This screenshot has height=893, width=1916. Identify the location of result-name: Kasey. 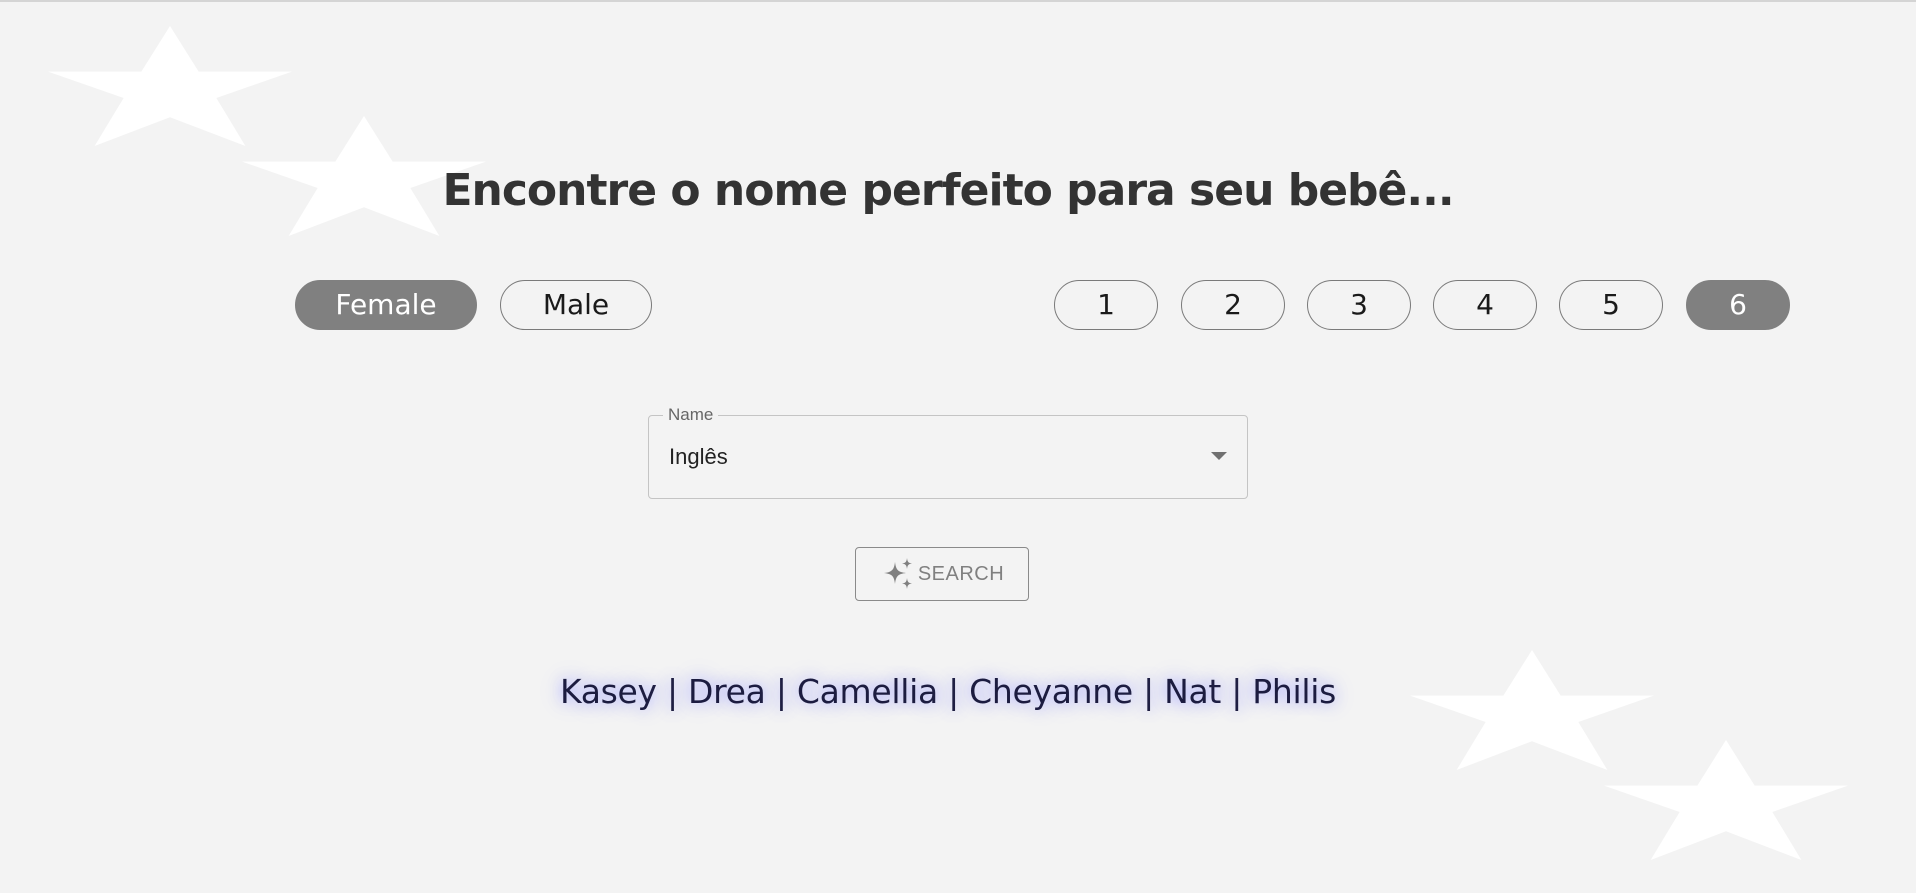
(608, 691).